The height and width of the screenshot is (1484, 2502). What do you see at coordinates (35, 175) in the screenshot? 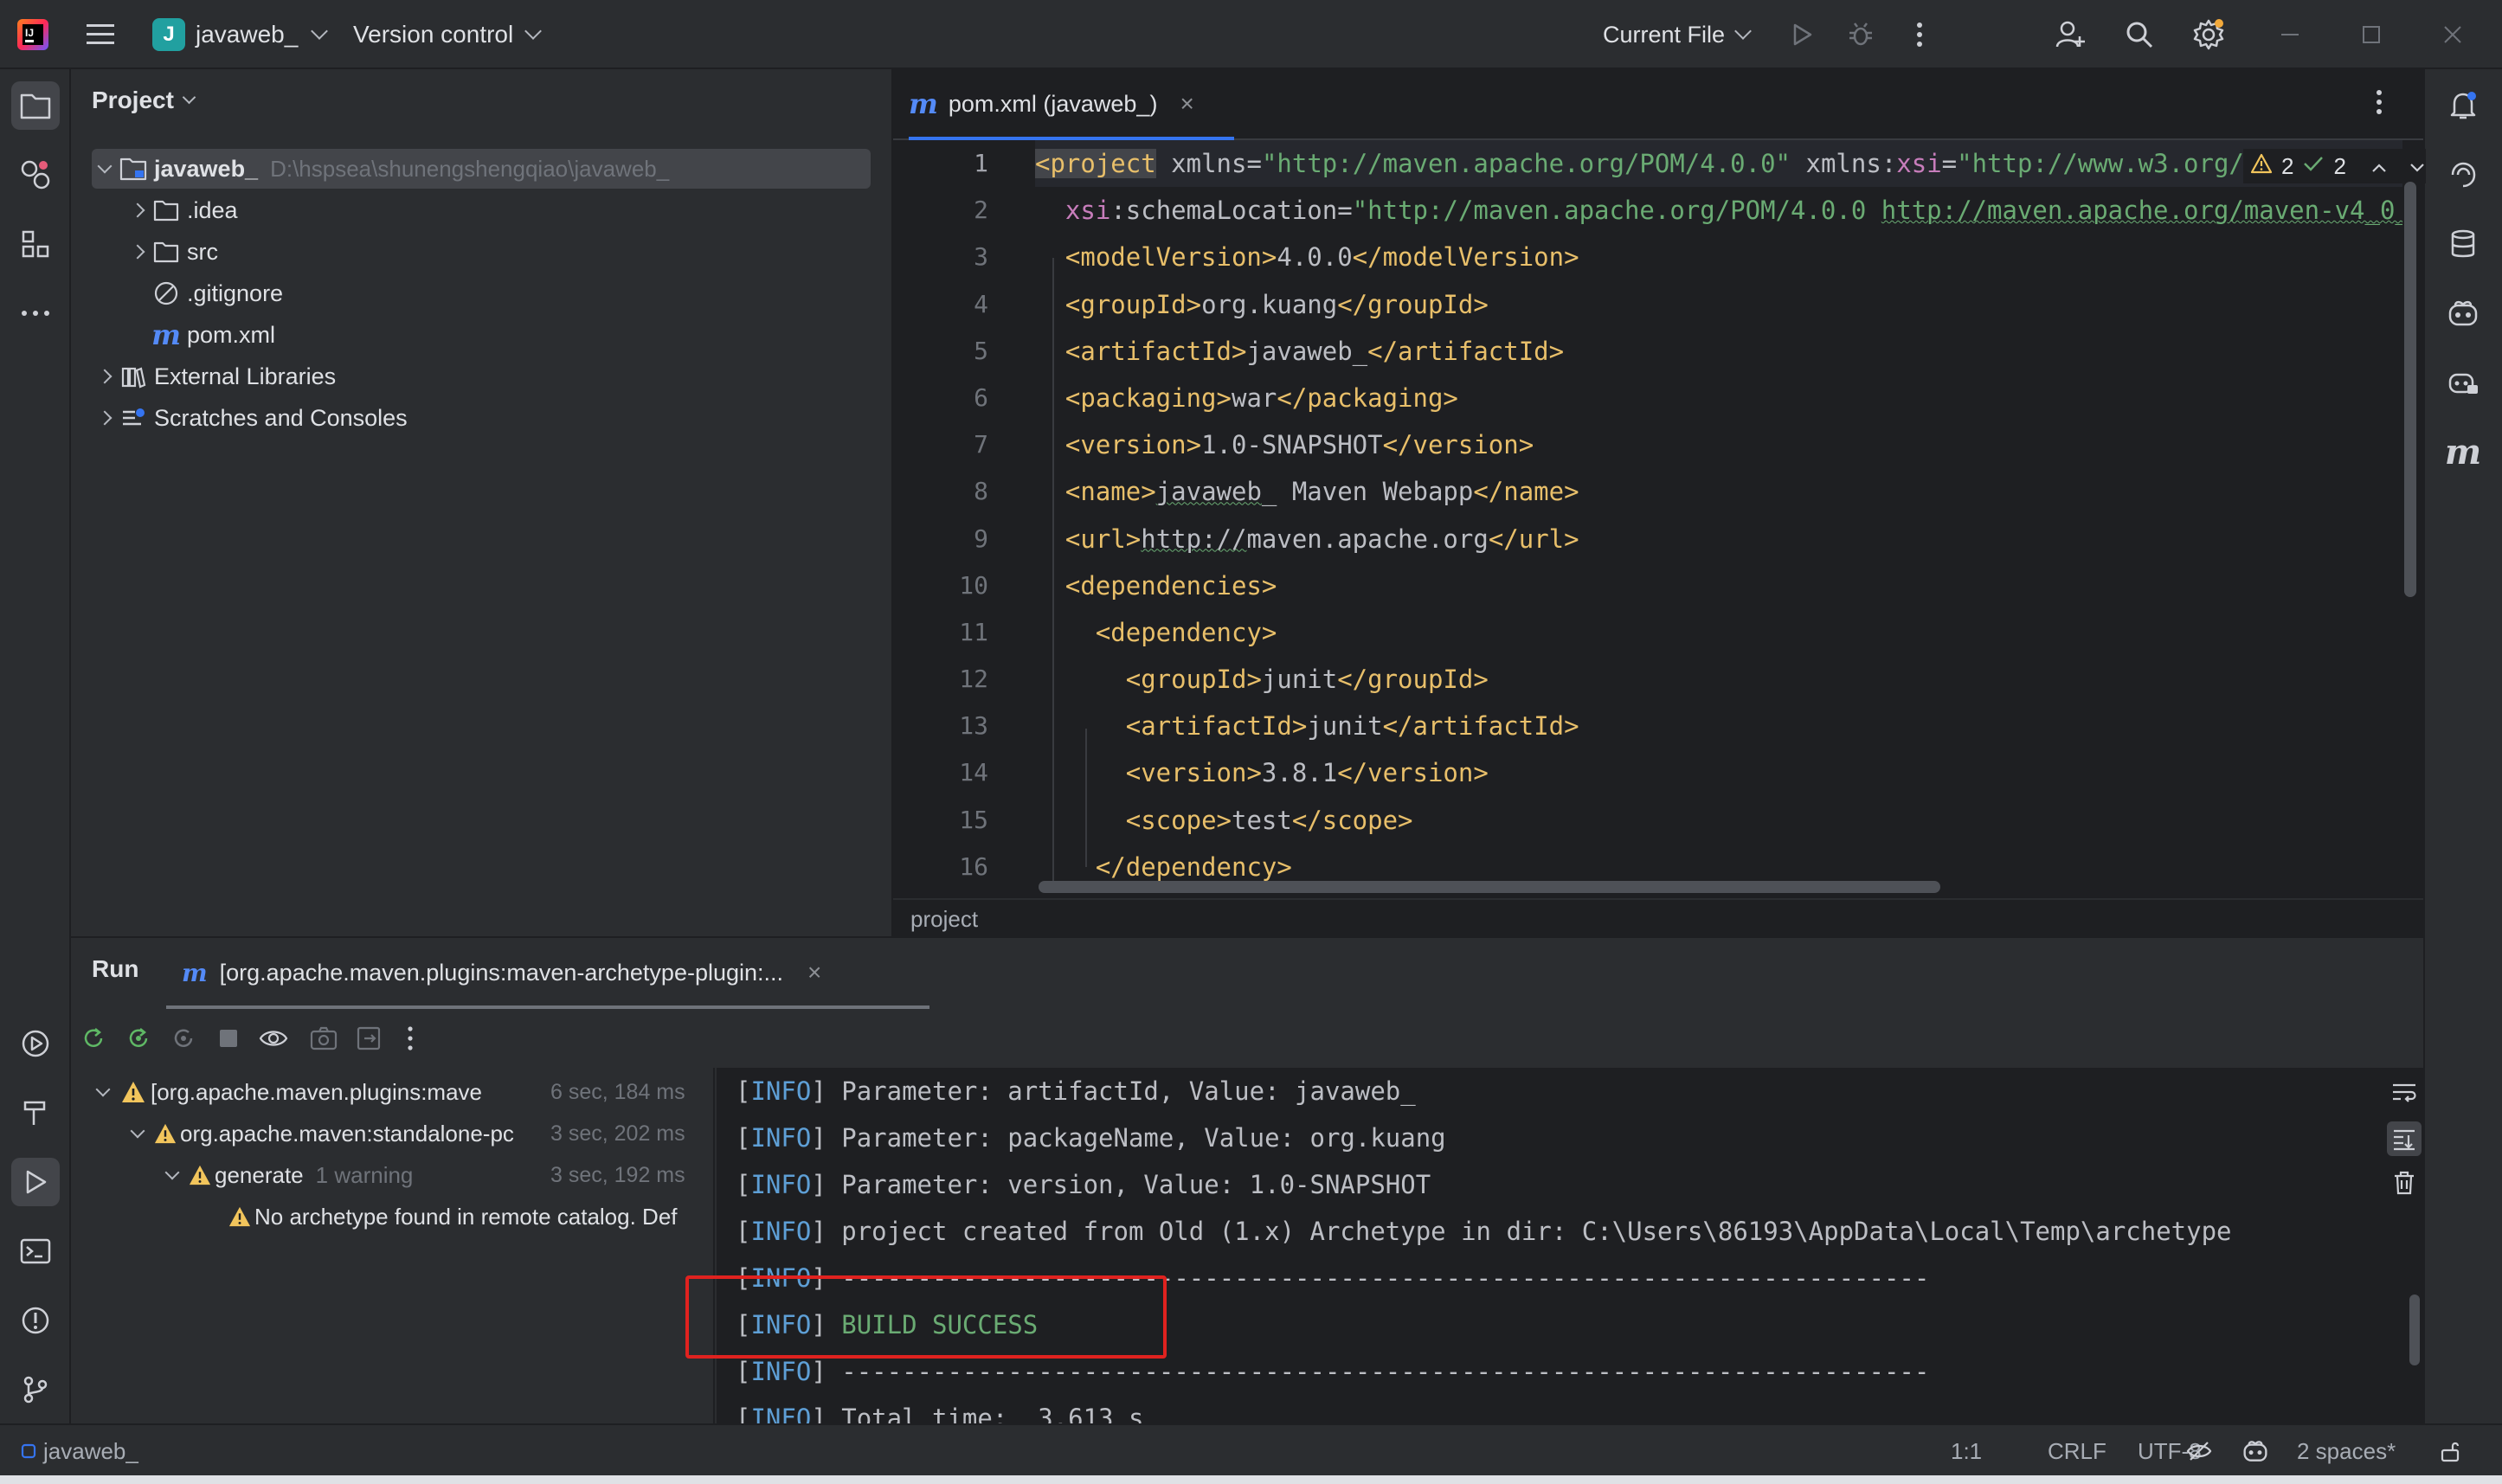
I see `plugins-tool-icon` at bounding box center [35, 175].